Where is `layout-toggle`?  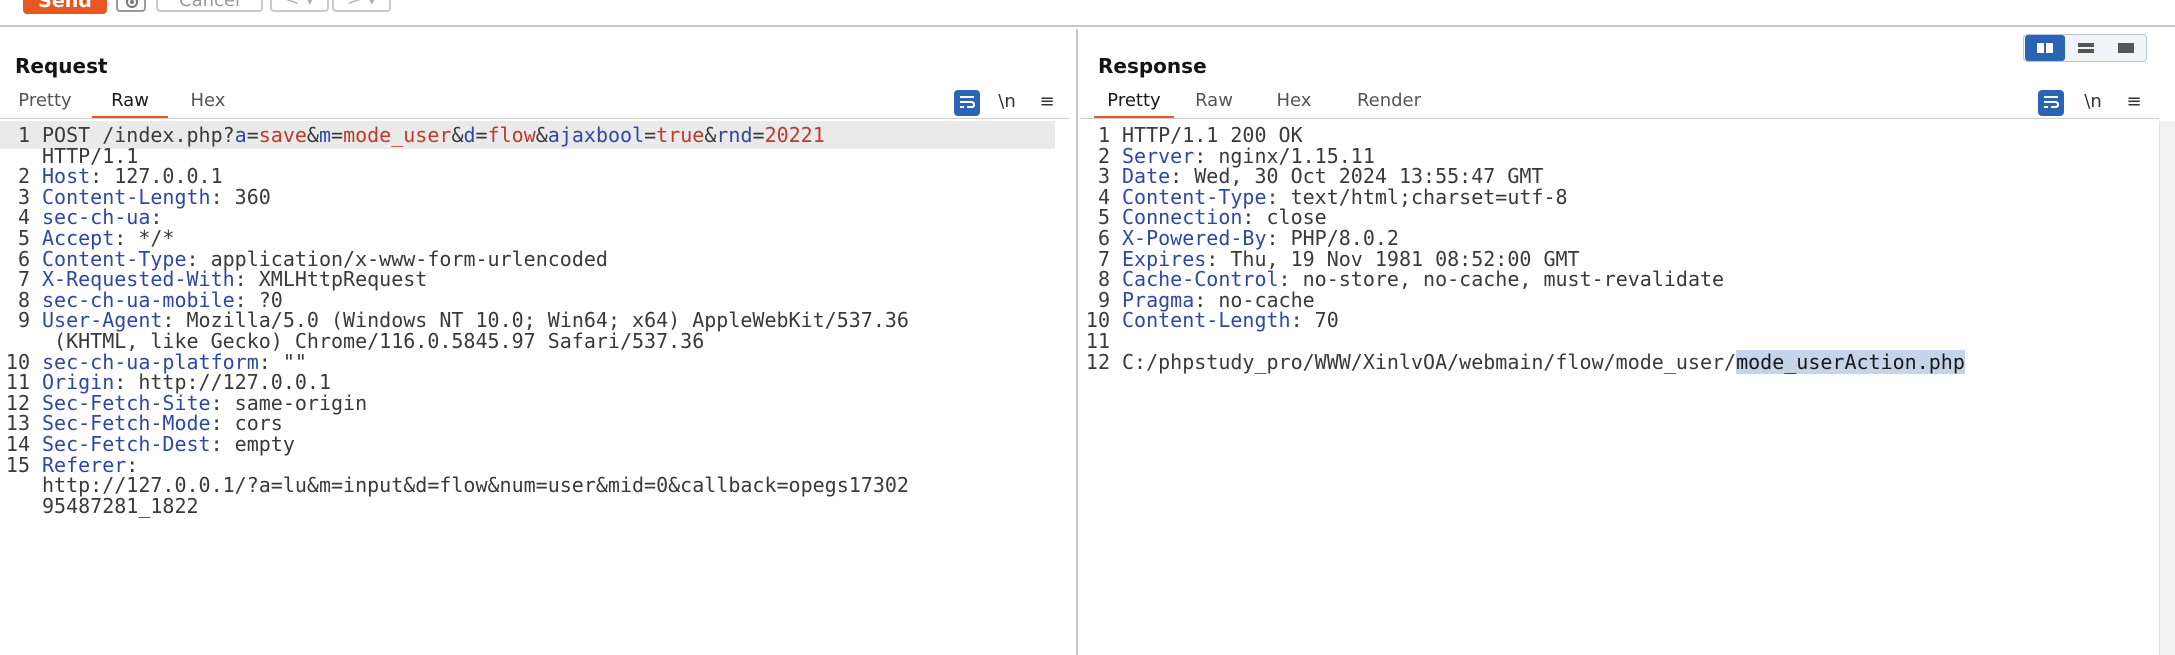 layout-toggle is located at coordinates (2085, 48).